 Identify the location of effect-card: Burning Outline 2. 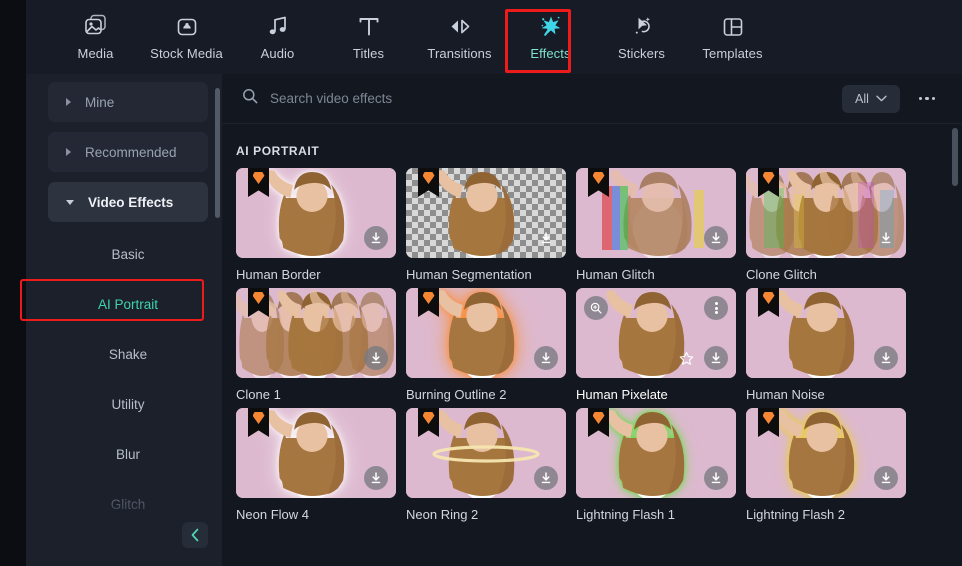
(491, 345).